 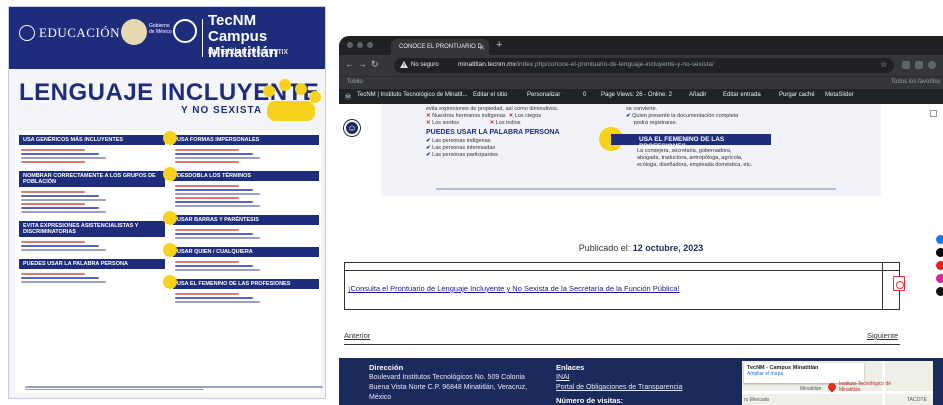 I want to click on poster-campus-url: minatitlan.tecnm.mx, so click(x=248, y=51).